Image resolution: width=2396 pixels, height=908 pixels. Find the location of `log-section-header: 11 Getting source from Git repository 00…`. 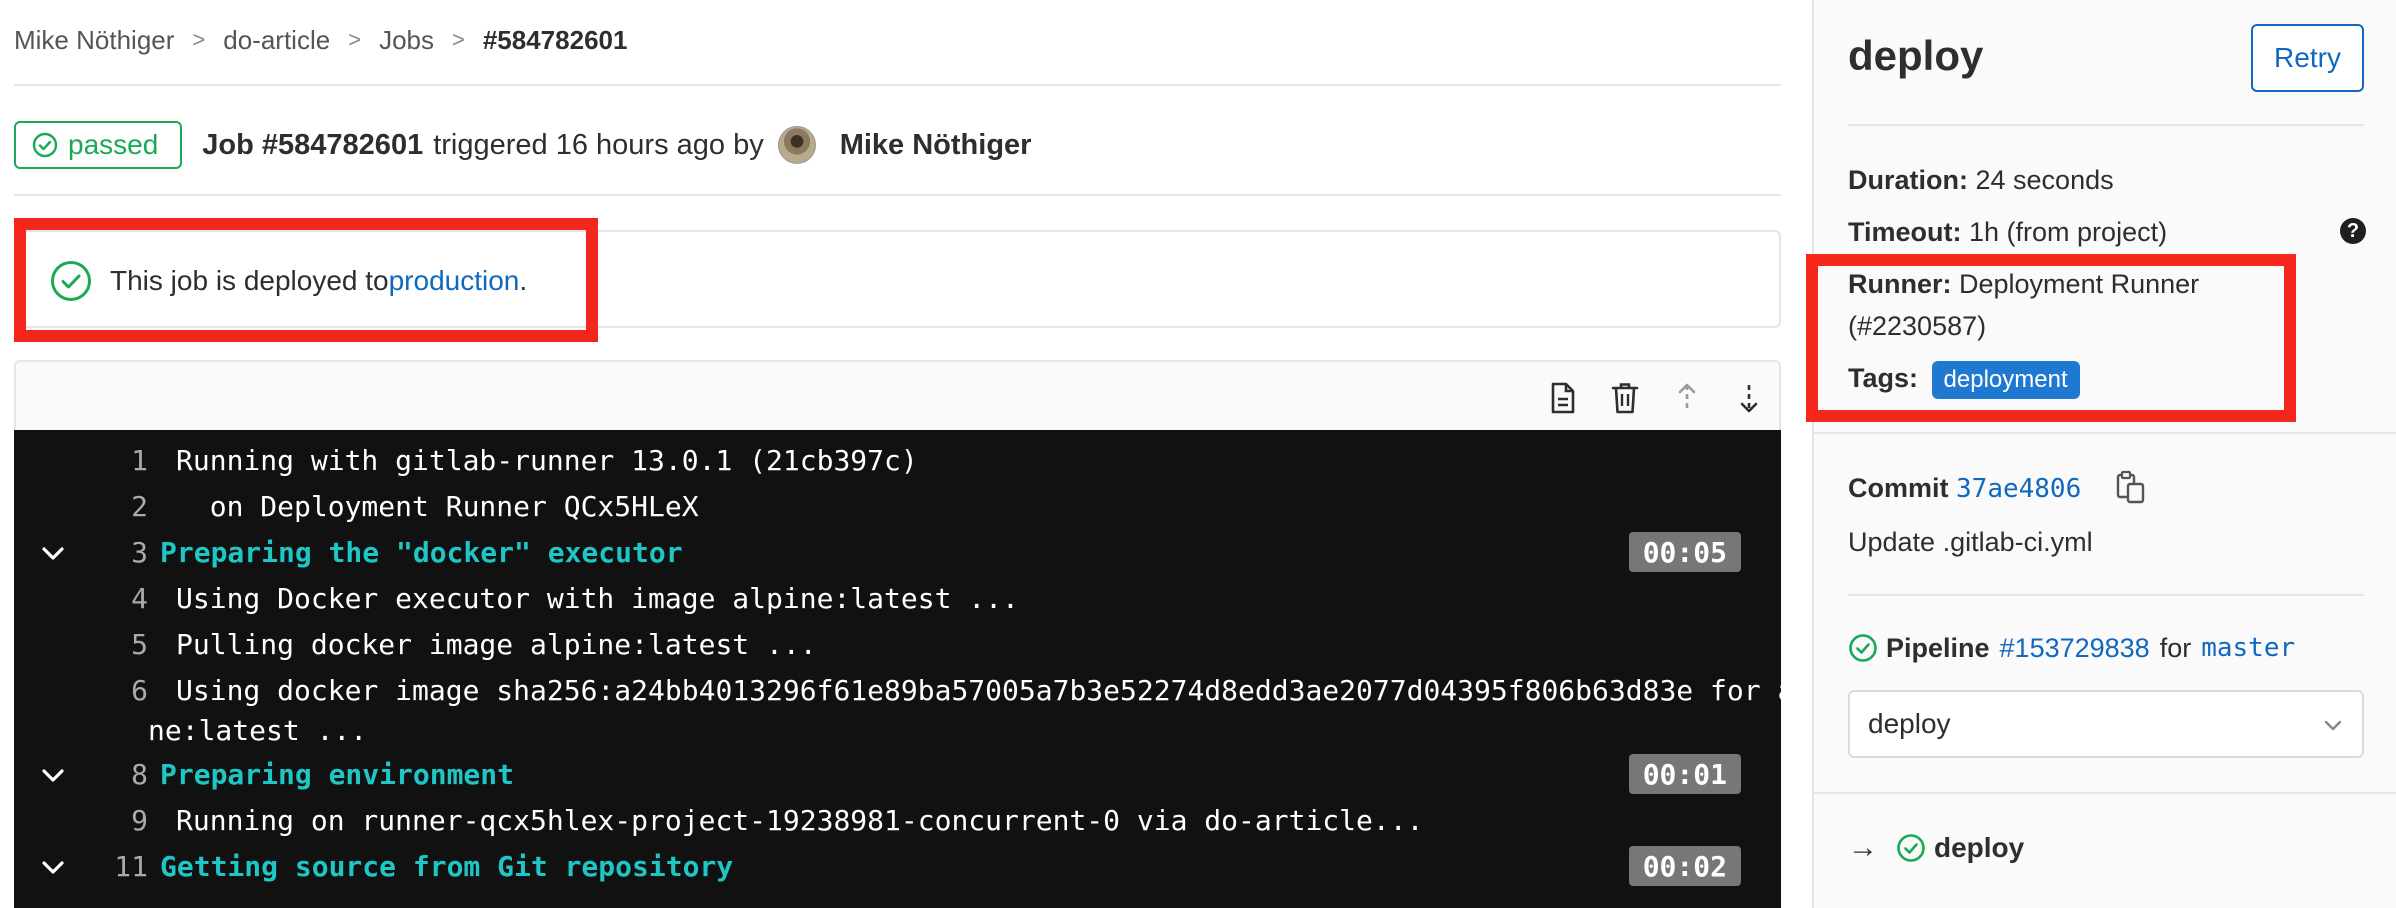

log-section-header: 11 Getting source from Git repository 00… is located at coordinates (897, 866).